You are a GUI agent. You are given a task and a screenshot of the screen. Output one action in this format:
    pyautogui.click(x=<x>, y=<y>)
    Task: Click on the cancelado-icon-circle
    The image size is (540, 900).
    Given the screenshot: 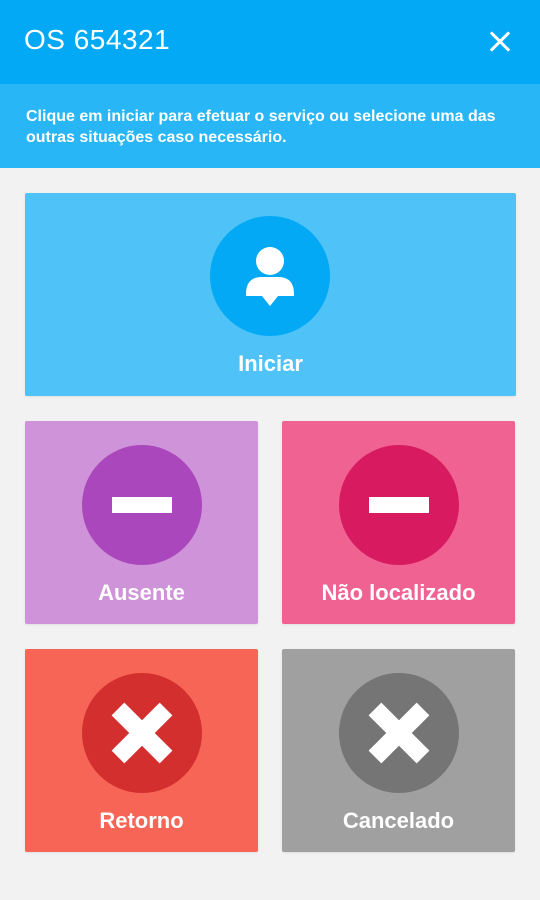 What is the action you would take?
    pyautogui.click(x=399, y=733)
    